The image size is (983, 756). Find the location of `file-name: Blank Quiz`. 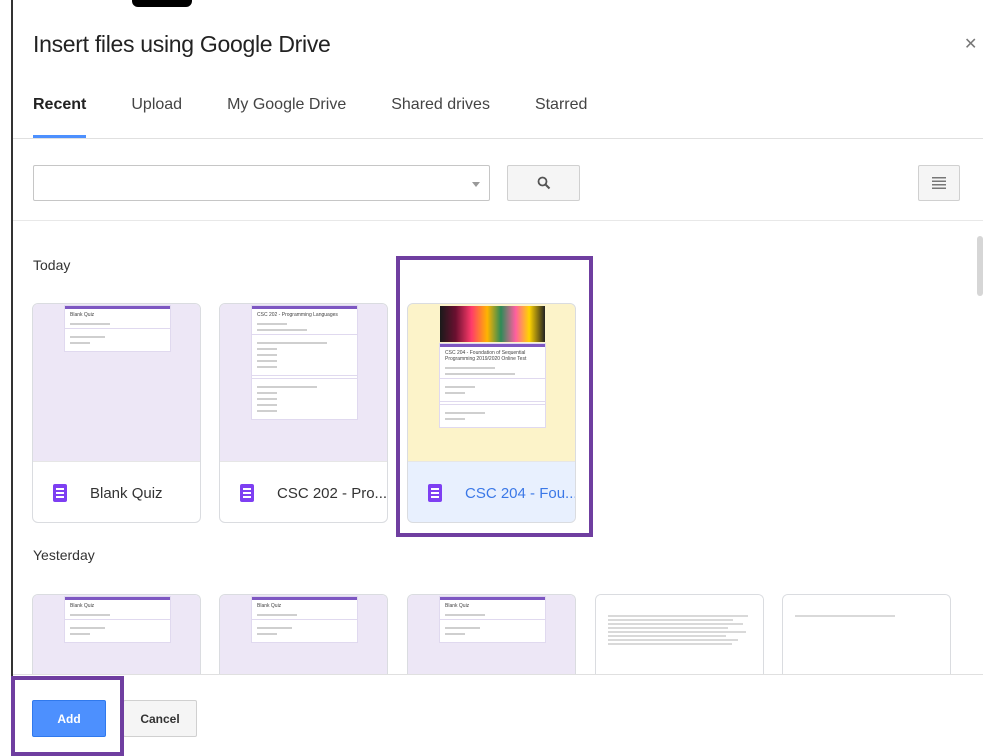

file-name: Blank Quiz is located at coordinates (126, 493).